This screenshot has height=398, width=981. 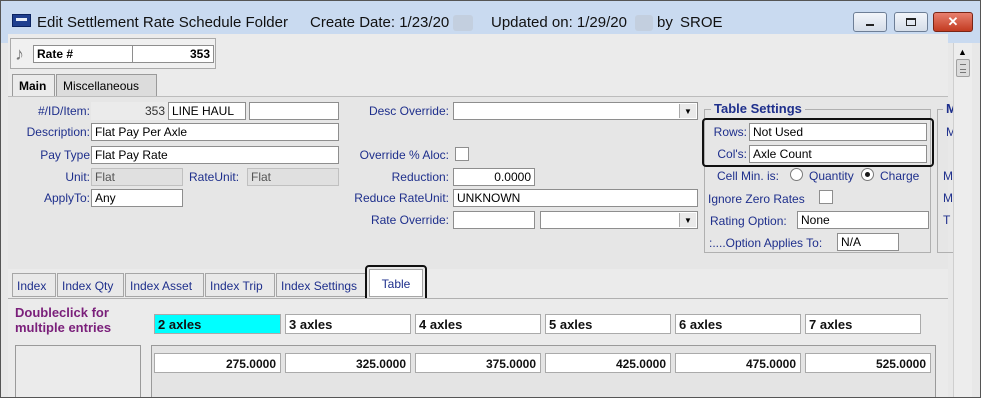 What do you see at coordinates (137, 198) in the screenshot?
I see `apply-to-field: Any` at bounding box center [137, 198].